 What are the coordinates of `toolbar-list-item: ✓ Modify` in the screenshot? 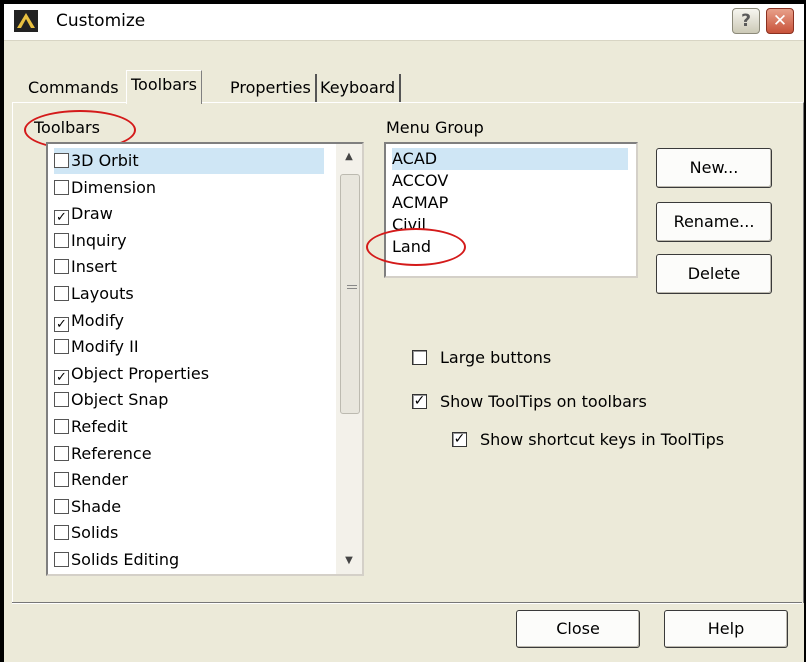 It's located at (89, 321).